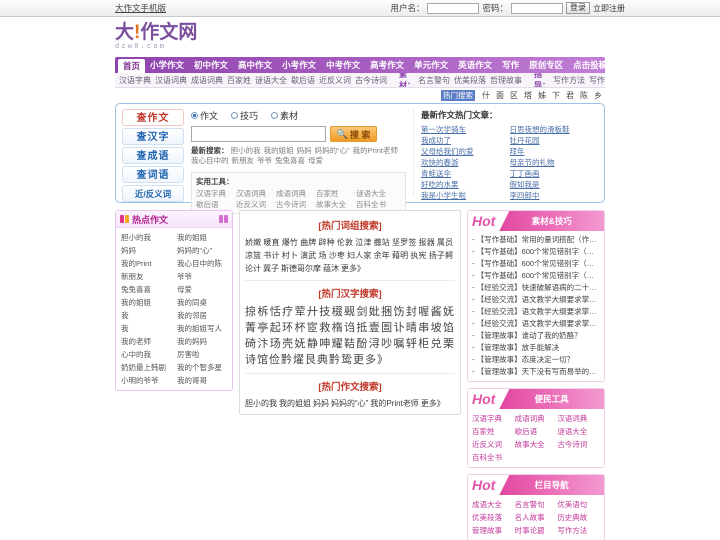 The width and height of the screenshot is (720, 540). What do you see at coordinates (493, 517) in the screenshot?
I see `right-box-2-link-3: 优美段落` at bounding box center [493, 517].